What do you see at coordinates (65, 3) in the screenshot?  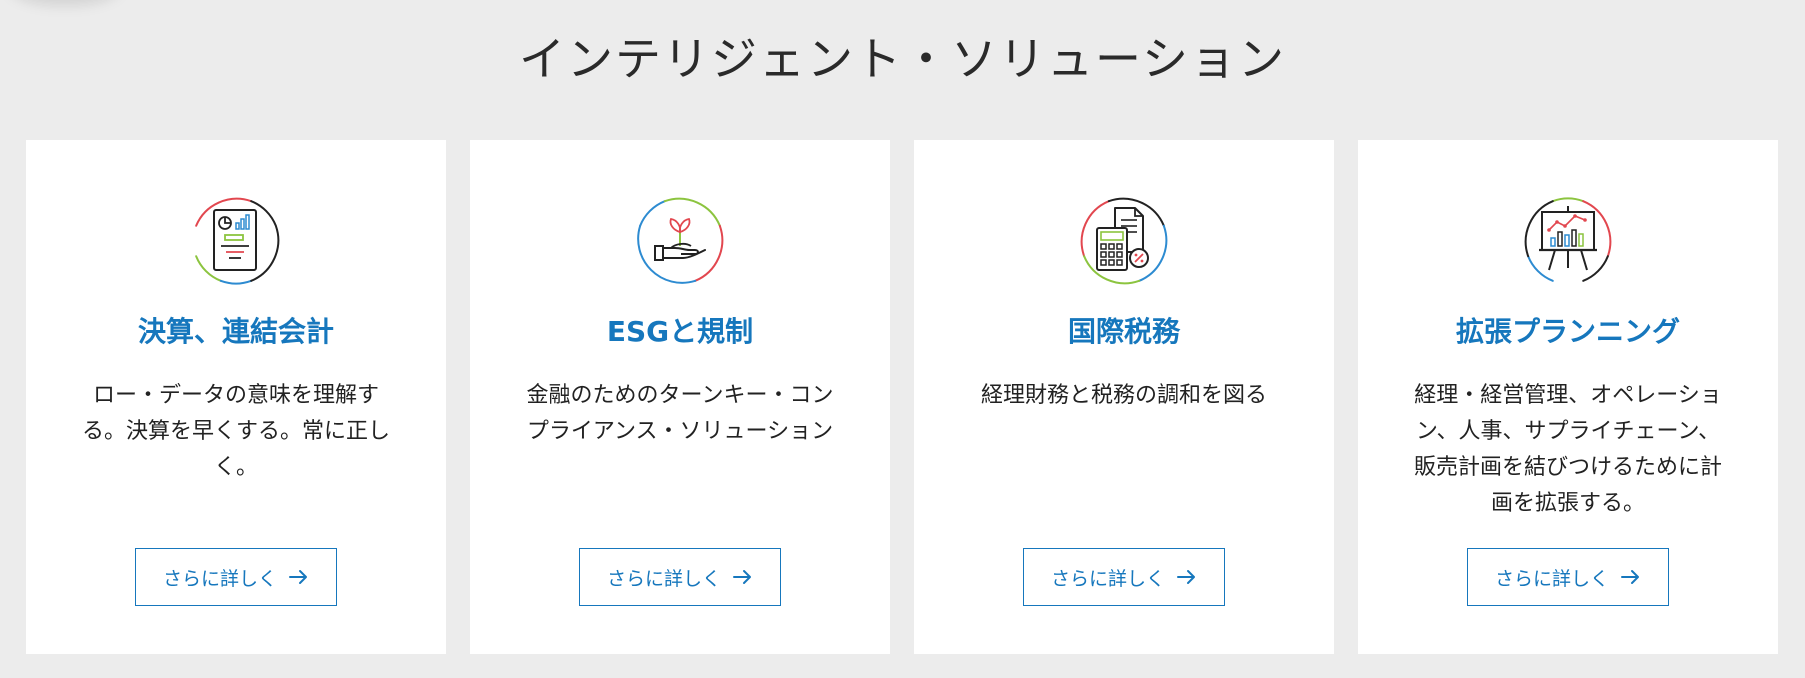 I see `corner-shadow` at bounding box center [65, 3].